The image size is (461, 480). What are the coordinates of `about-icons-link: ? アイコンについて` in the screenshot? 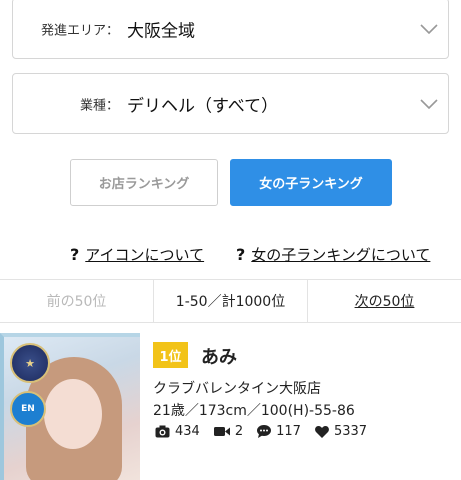 It's located at (137, 254).